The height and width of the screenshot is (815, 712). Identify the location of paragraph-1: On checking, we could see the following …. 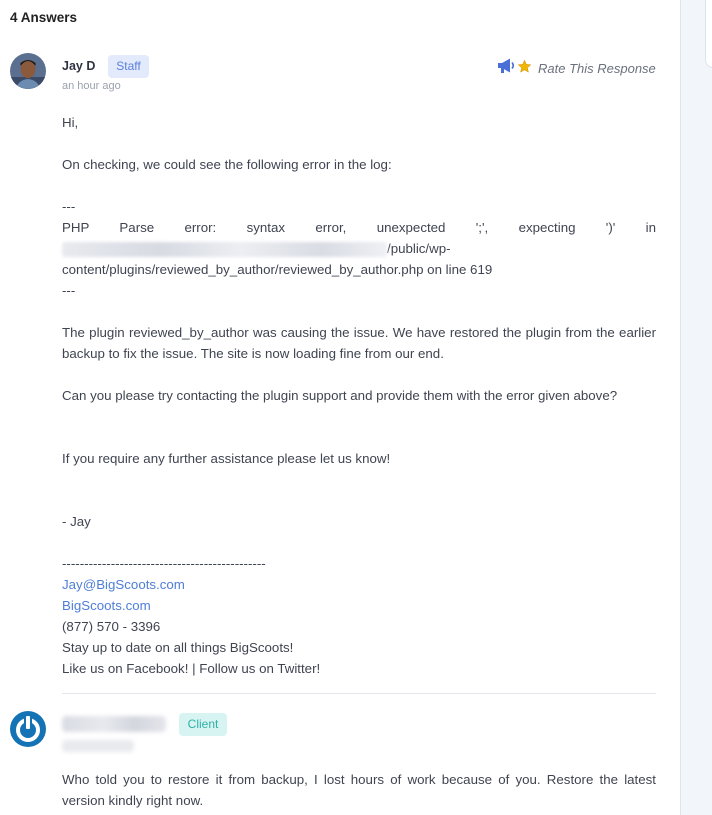
(227, 164).